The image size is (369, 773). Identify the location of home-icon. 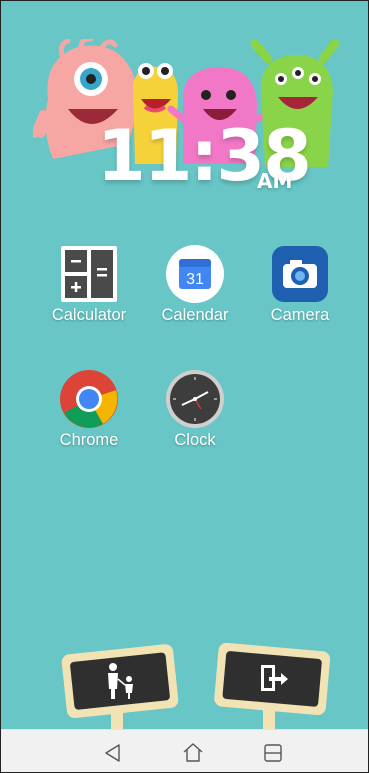
(193, 752).